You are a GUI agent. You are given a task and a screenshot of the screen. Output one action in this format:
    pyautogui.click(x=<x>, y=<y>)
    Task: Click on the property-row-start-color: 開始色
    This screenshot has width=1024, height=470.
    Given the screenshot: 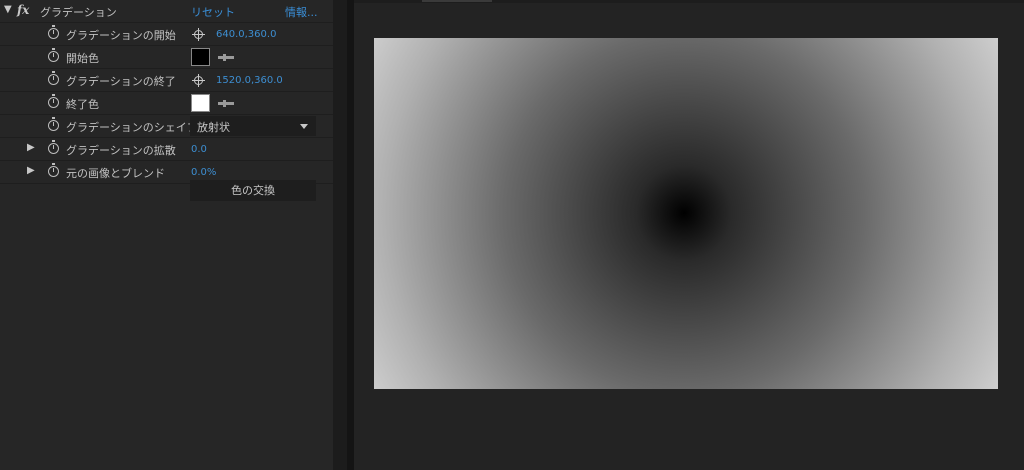 What is the action you would take?
    pyautogui.click(x=166, y=57)
    